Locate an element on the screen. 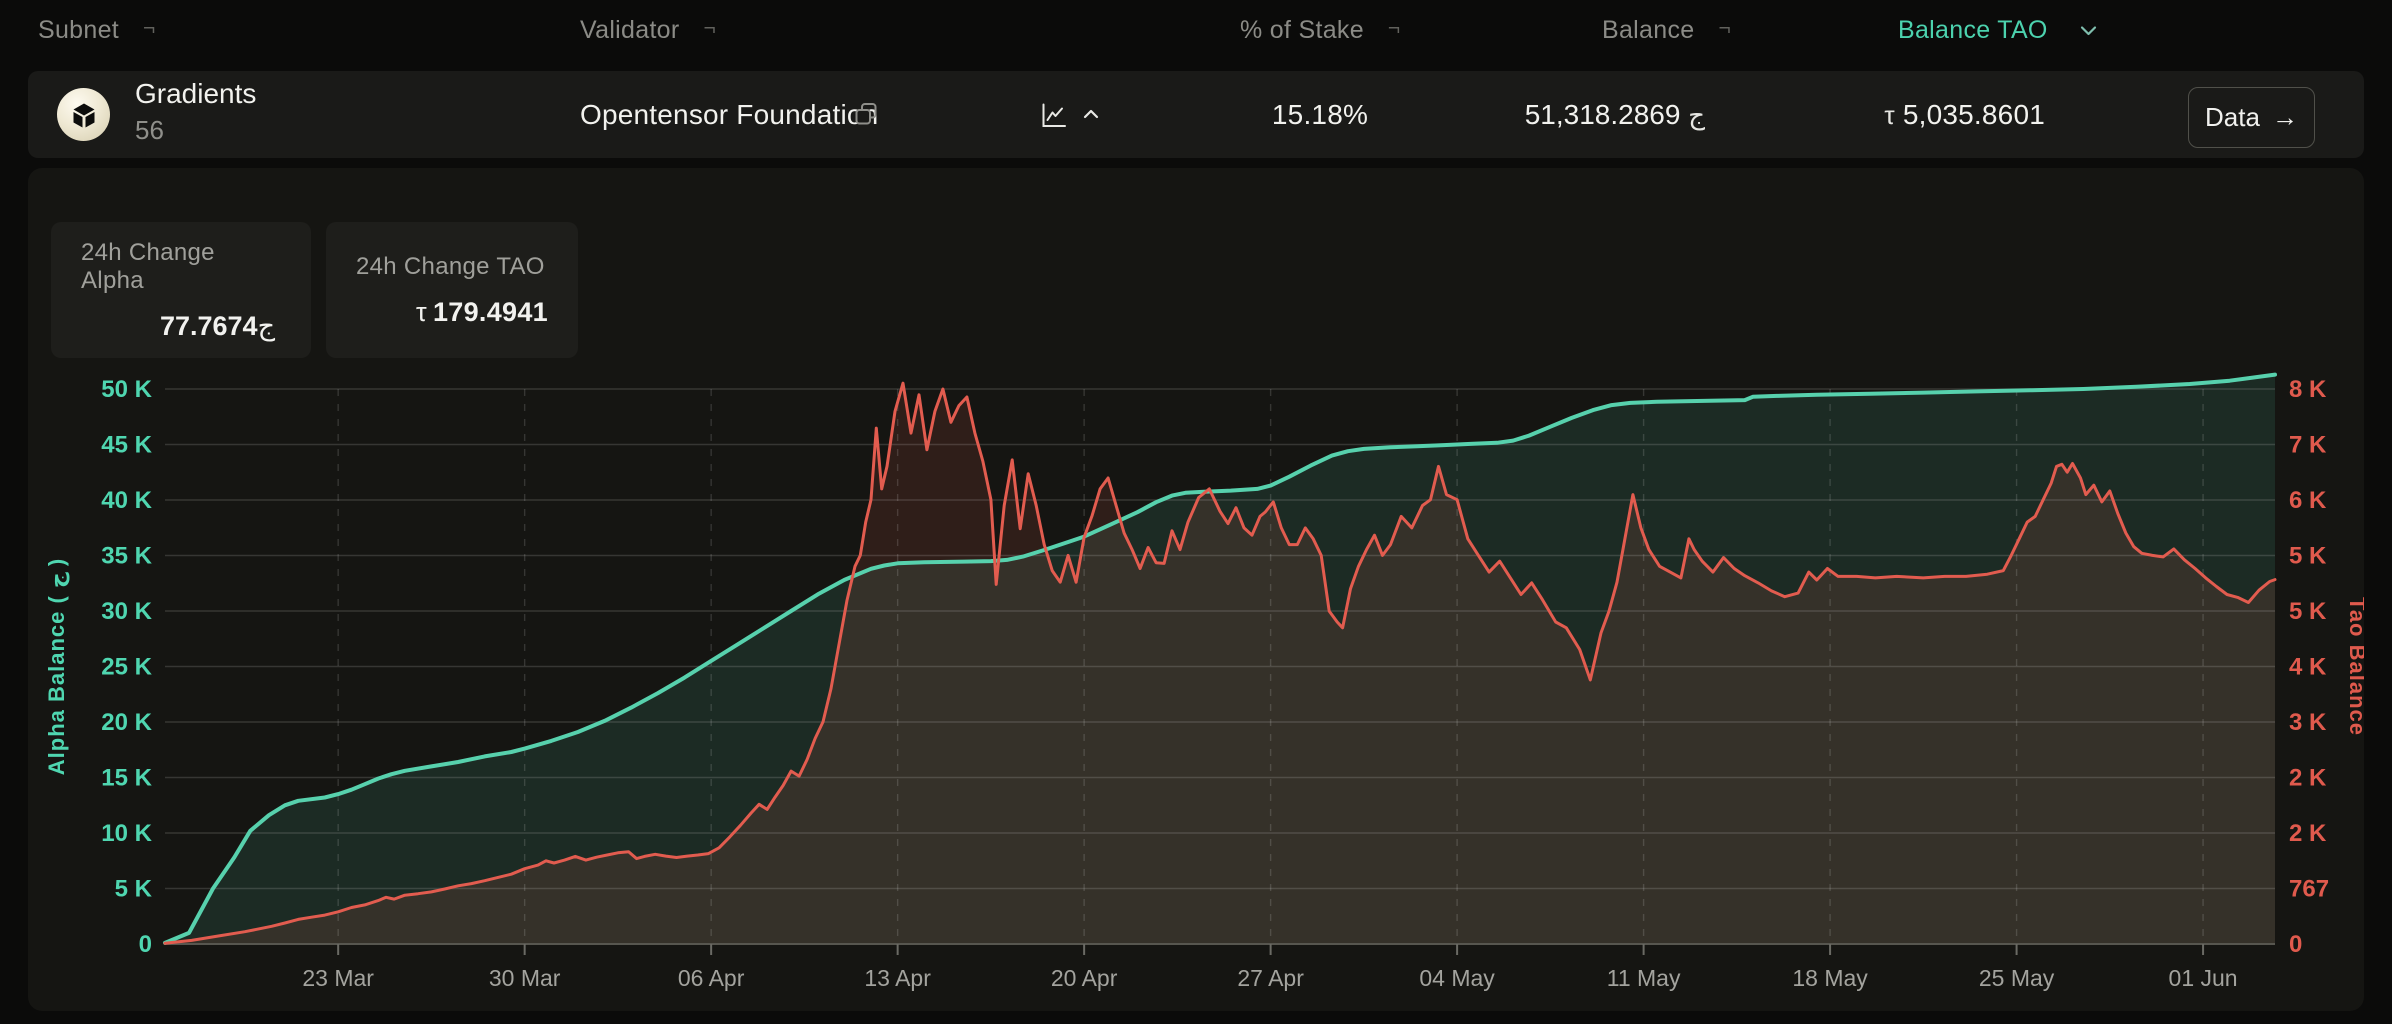  balance-tao: τ 5,035.8601 is located at coordinates (1964, 114).